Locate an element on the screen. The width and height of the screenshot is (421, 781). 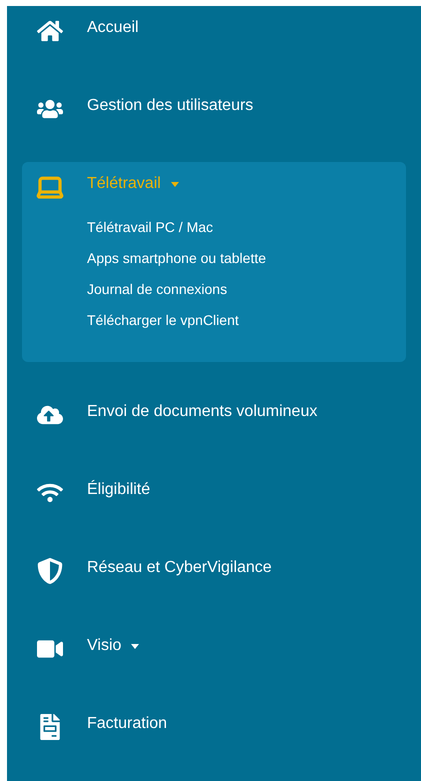
menu-item: Facturation is located at coordinates (228, 727).